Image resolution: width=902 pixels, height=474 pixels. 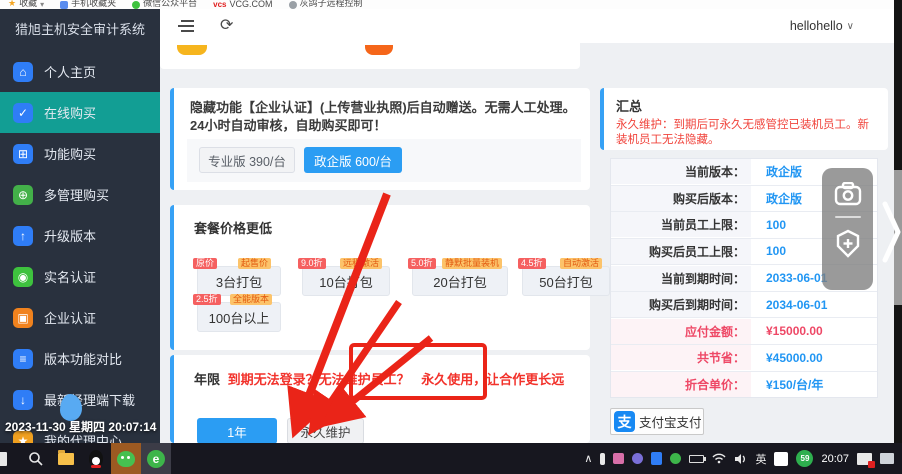 What do you see at coordinates (312, 263) in the screenshot?
I see `discount-badge: 9.0折` at bounding box center [312, 263].